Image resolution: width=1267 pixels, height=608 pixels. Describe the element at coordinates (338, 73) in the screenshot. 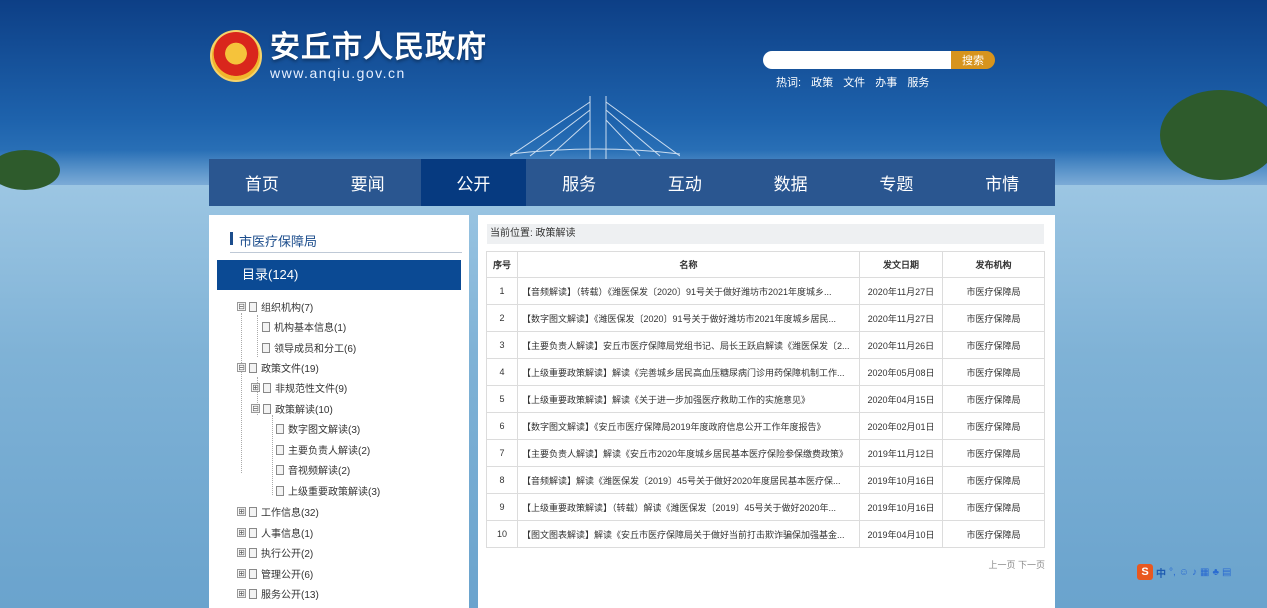

I see `site-url: www.anqiu.gov.cn` at that location.